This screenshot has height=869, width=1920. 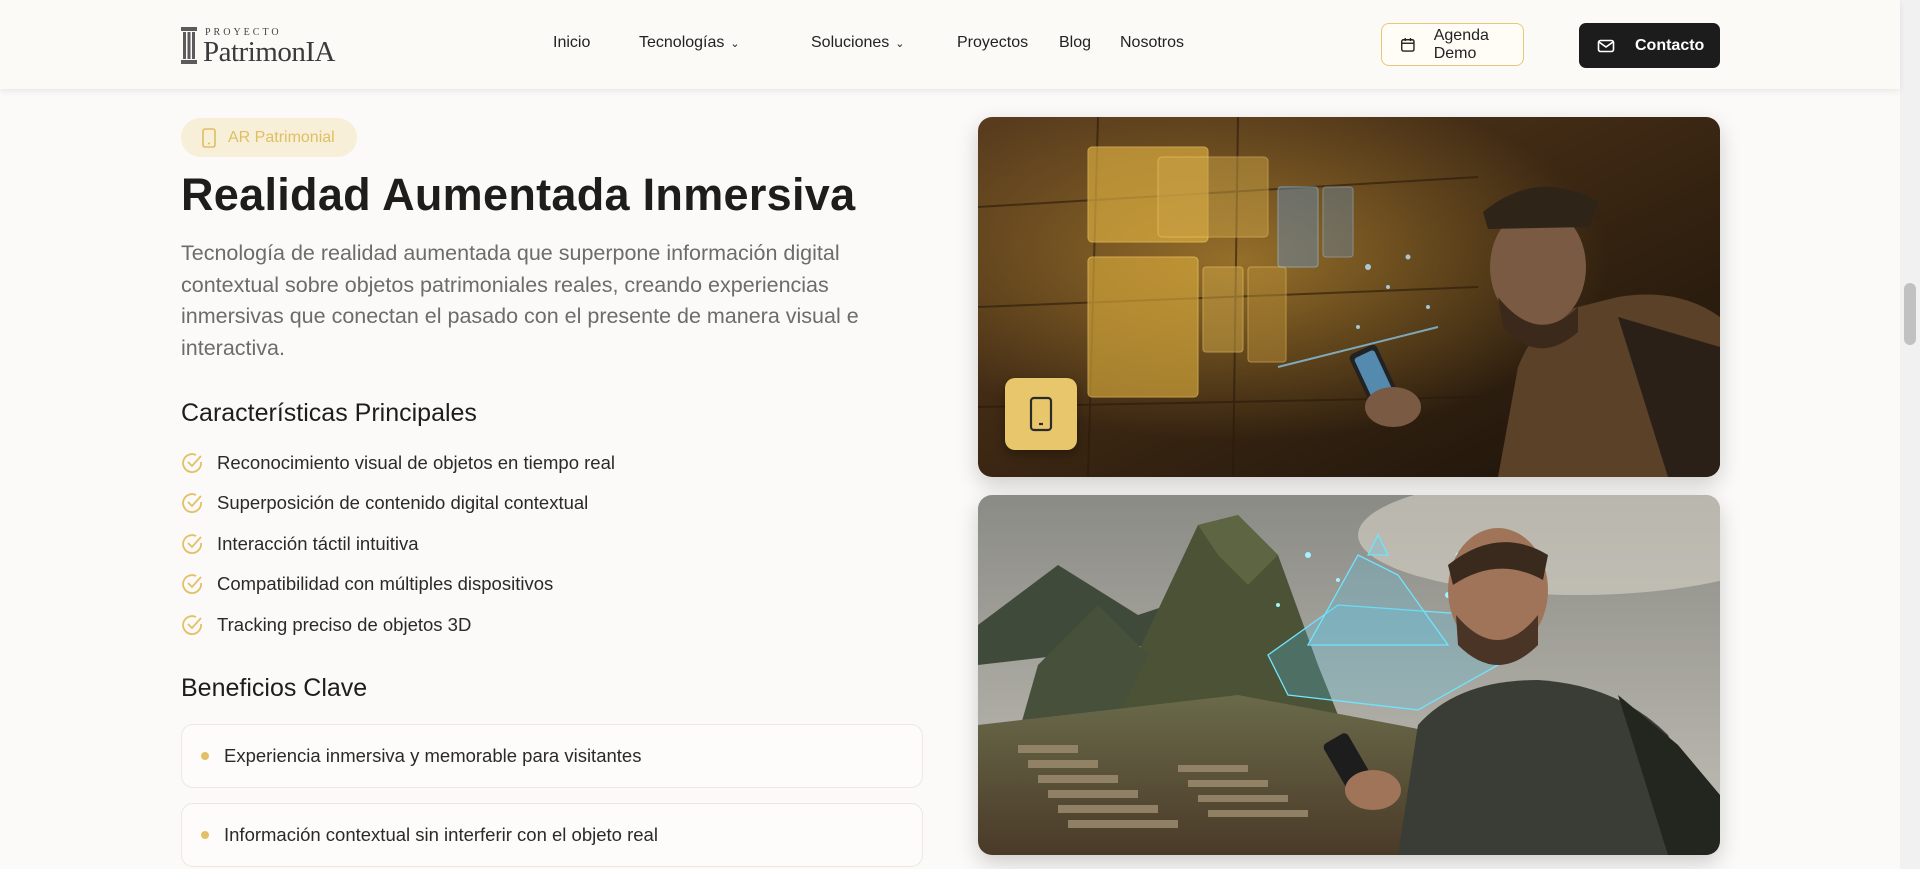 I want to click on nav-inicio: Inicio, so click(x=571, y=43).